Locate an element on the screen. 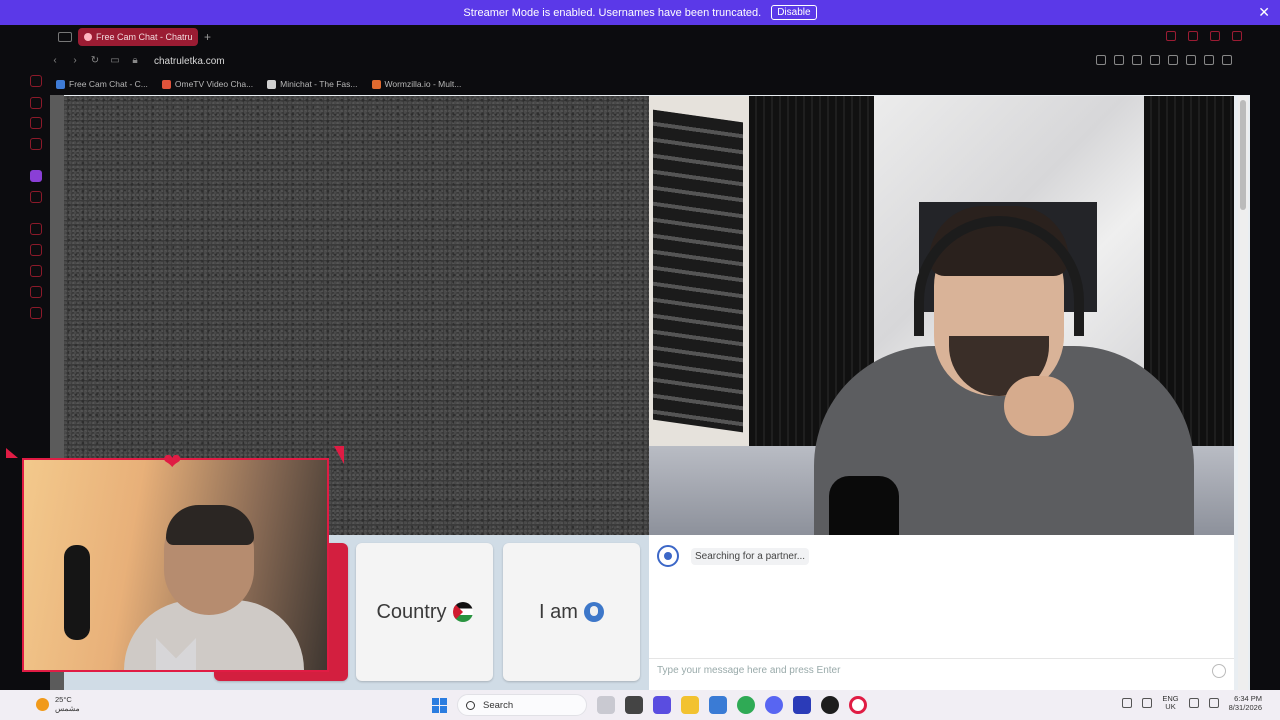 Image resolution: width=1280 pixels, height=720 pixels. gender-filter-button: I am is located at coordinates (571, 612).